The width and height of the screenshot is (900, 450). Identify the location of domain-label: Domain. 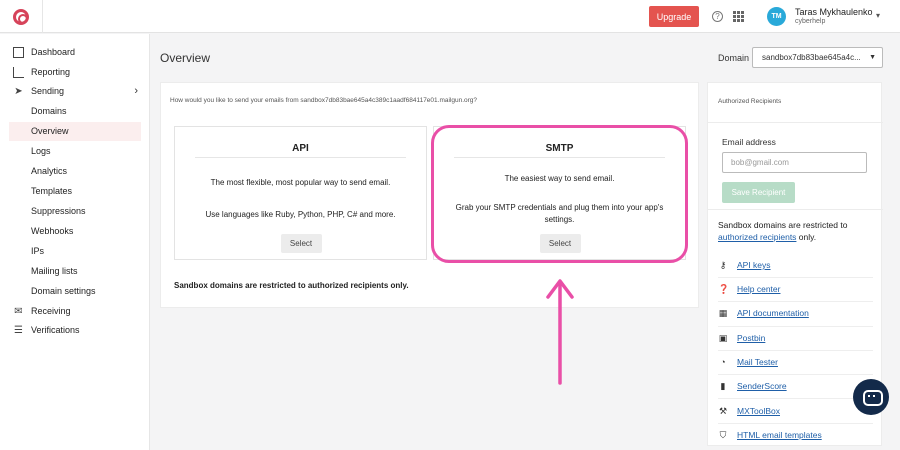
(734, 58).